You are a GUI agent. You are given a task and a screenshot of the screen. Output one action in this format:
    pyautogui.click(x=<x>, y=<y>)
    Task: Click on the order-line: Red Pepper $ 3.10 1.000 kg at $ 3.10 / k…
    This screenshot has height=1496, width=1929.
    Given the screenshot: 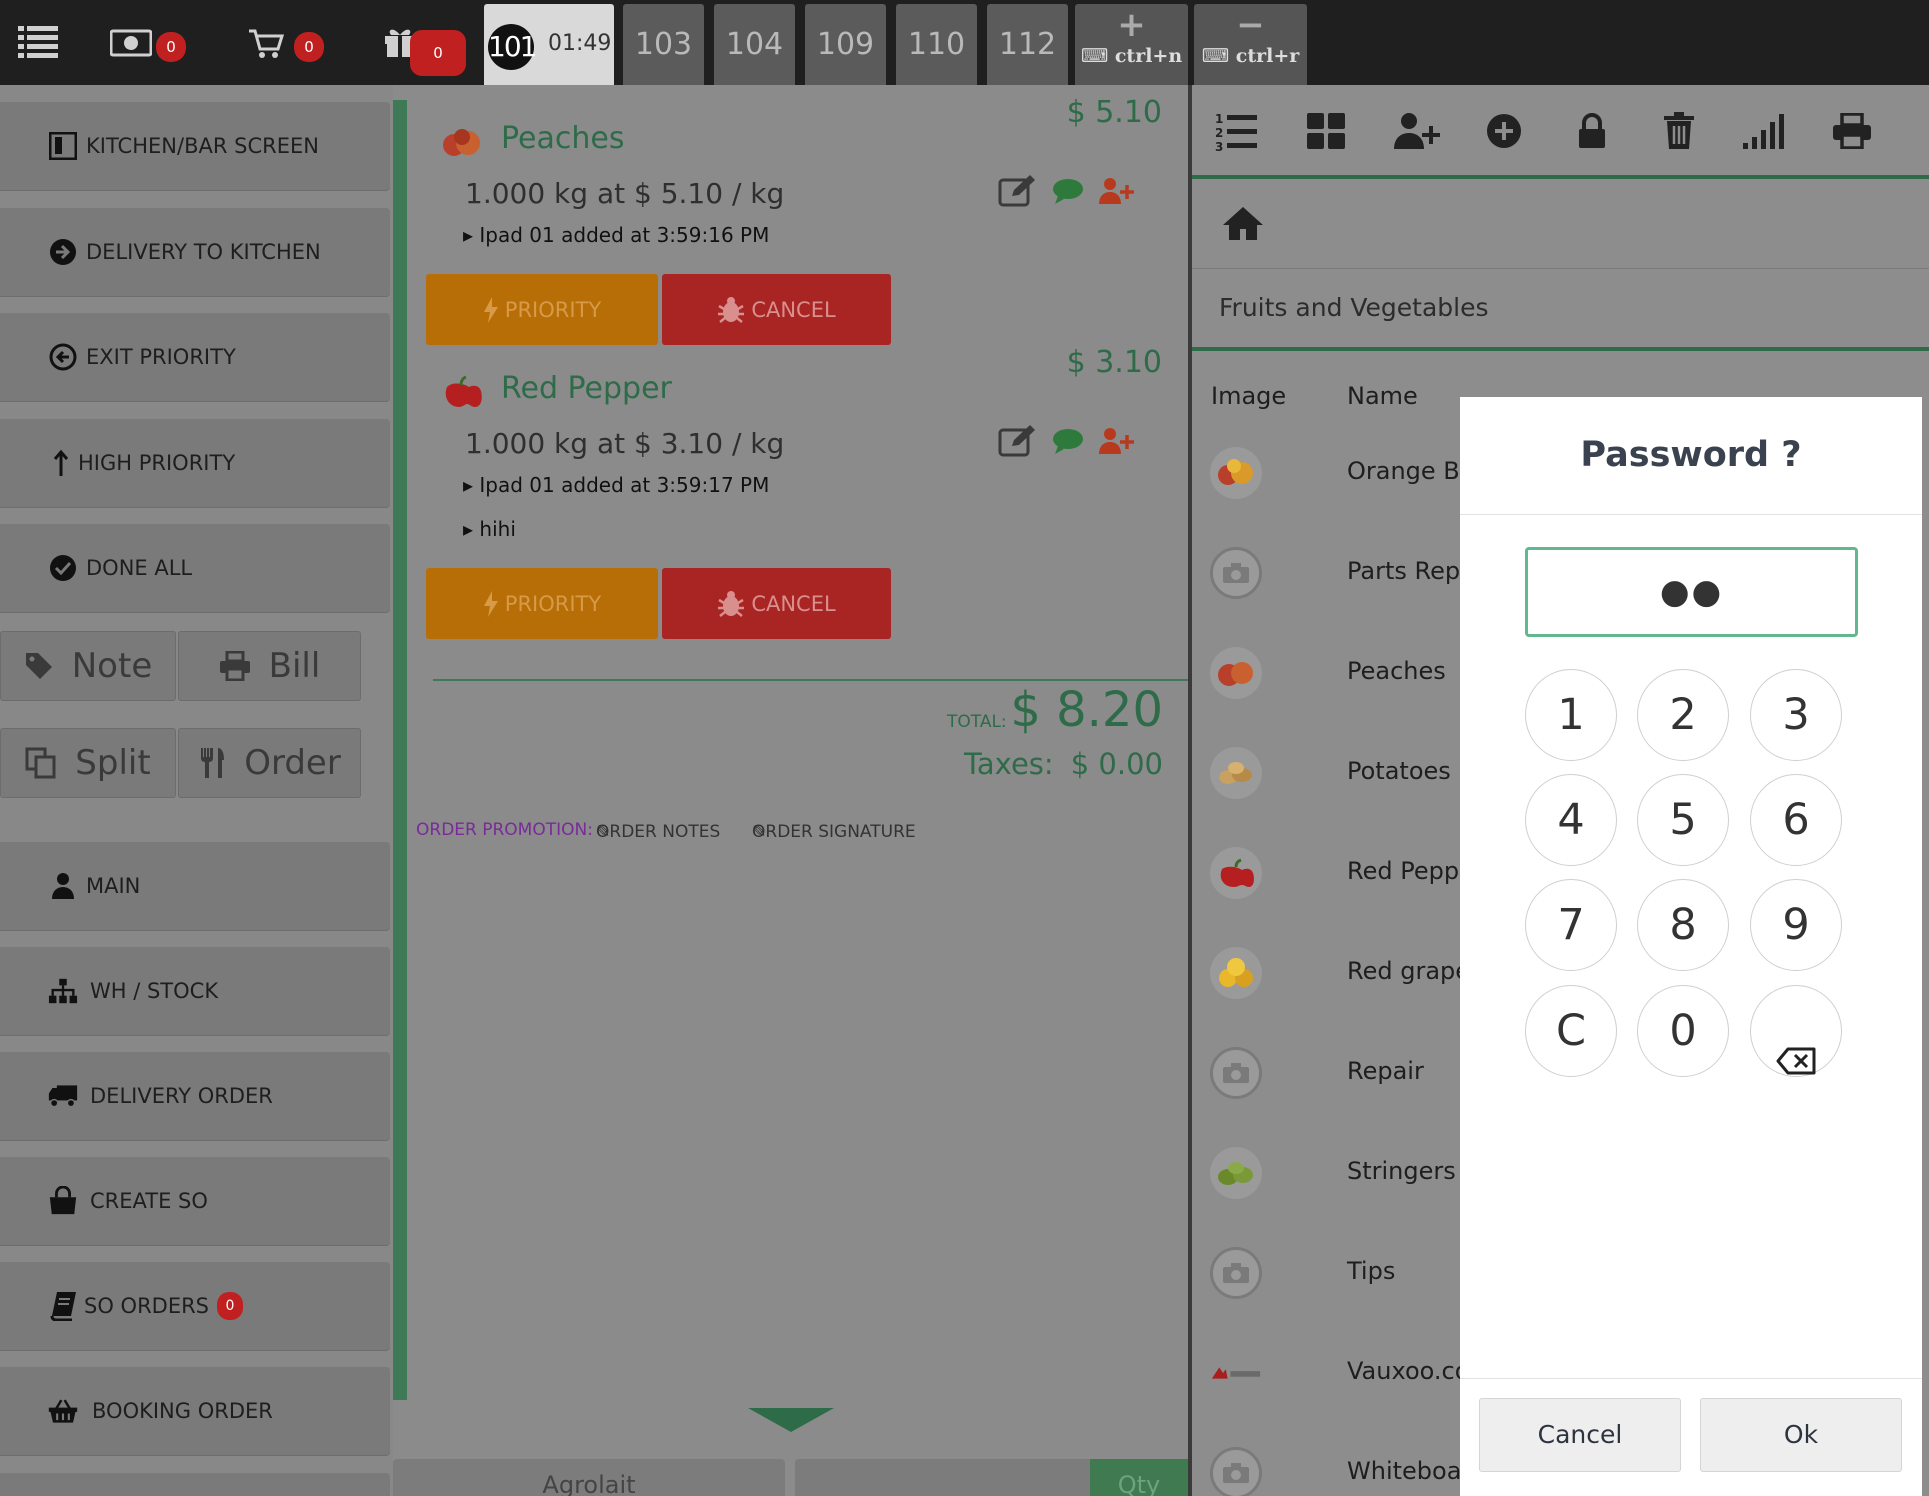 What is the action you would take?
    pyautogui.click(x=797, y=500)
    